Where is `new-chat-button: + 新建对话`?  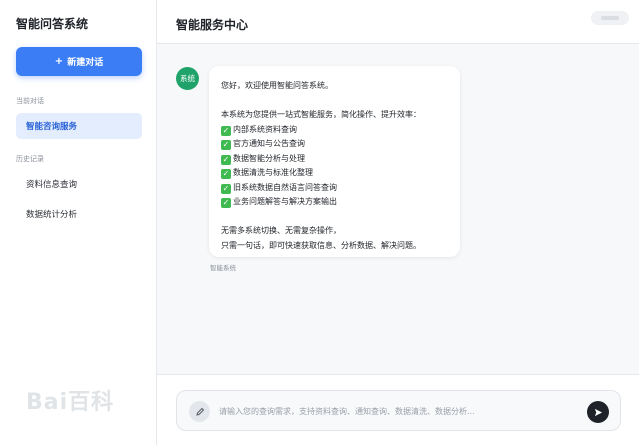
new-chat-button: + 新建对话 is located at coordinates (79, 61).